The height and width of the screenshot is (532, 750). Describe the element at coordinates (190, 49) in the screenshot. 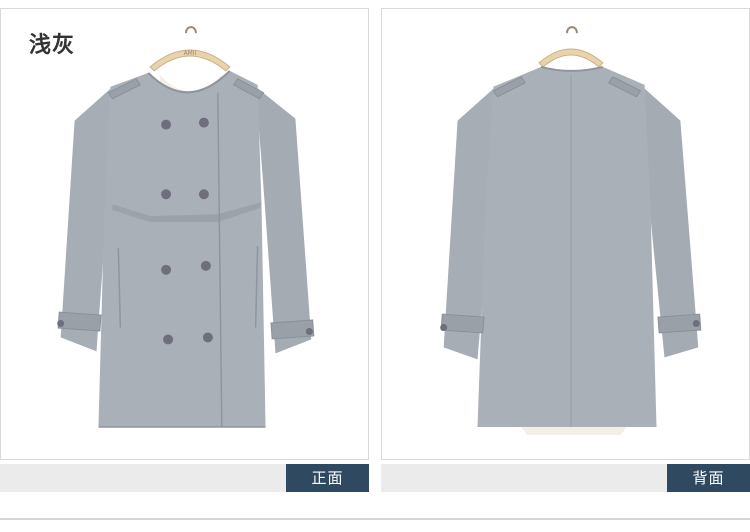

I see `hanger: AMII` at that location.